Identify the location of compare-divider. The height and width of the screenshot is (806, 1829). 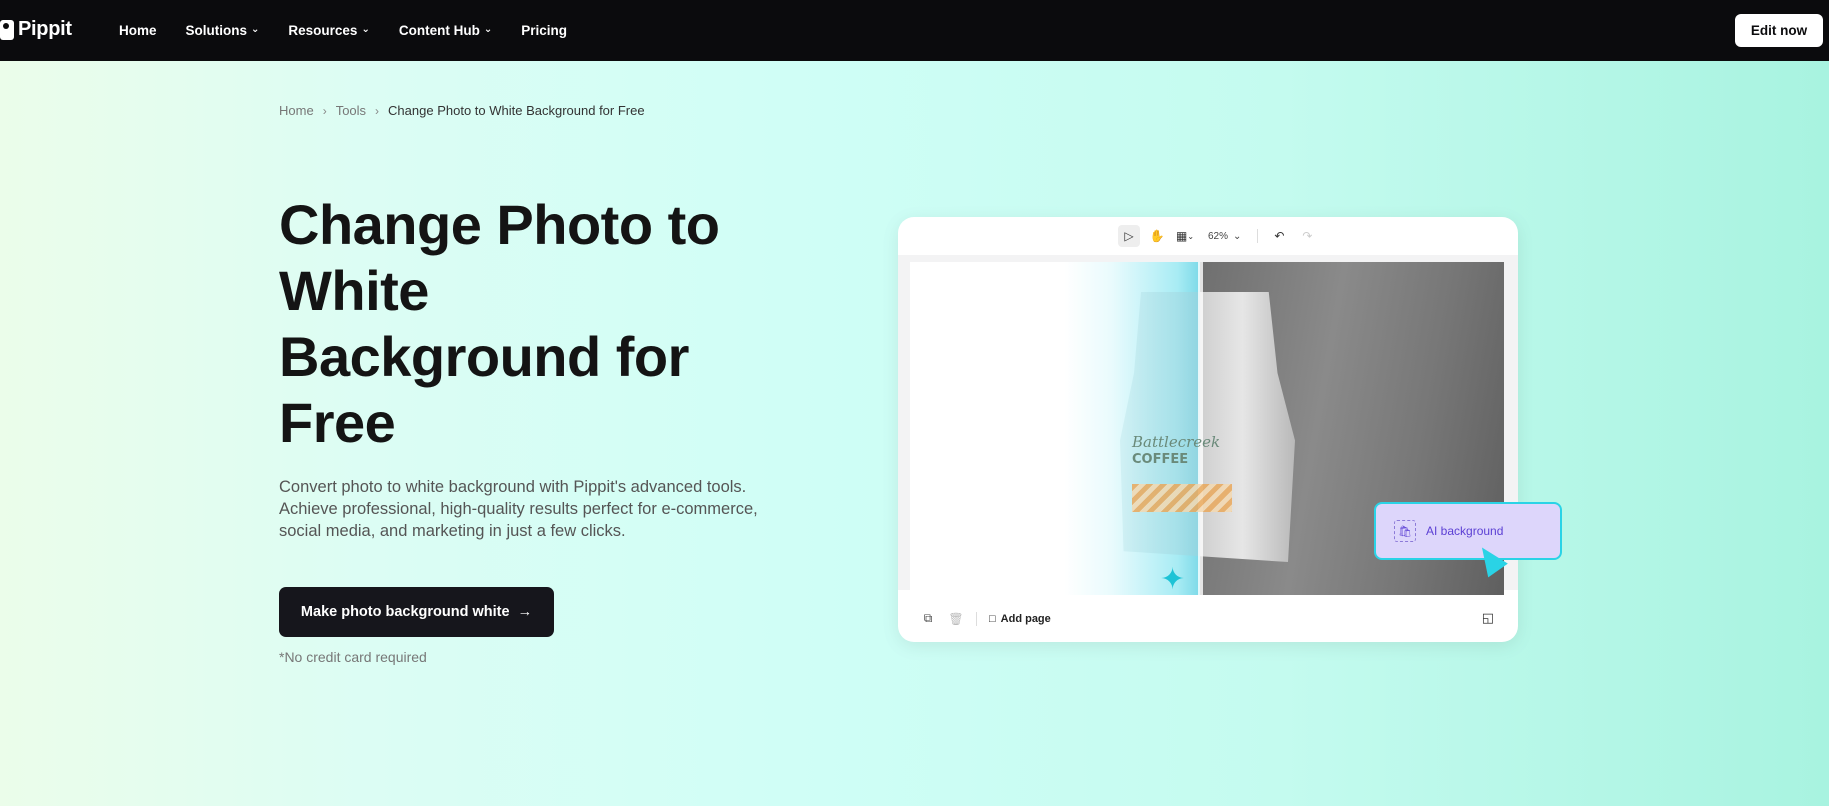
(1200, 428).